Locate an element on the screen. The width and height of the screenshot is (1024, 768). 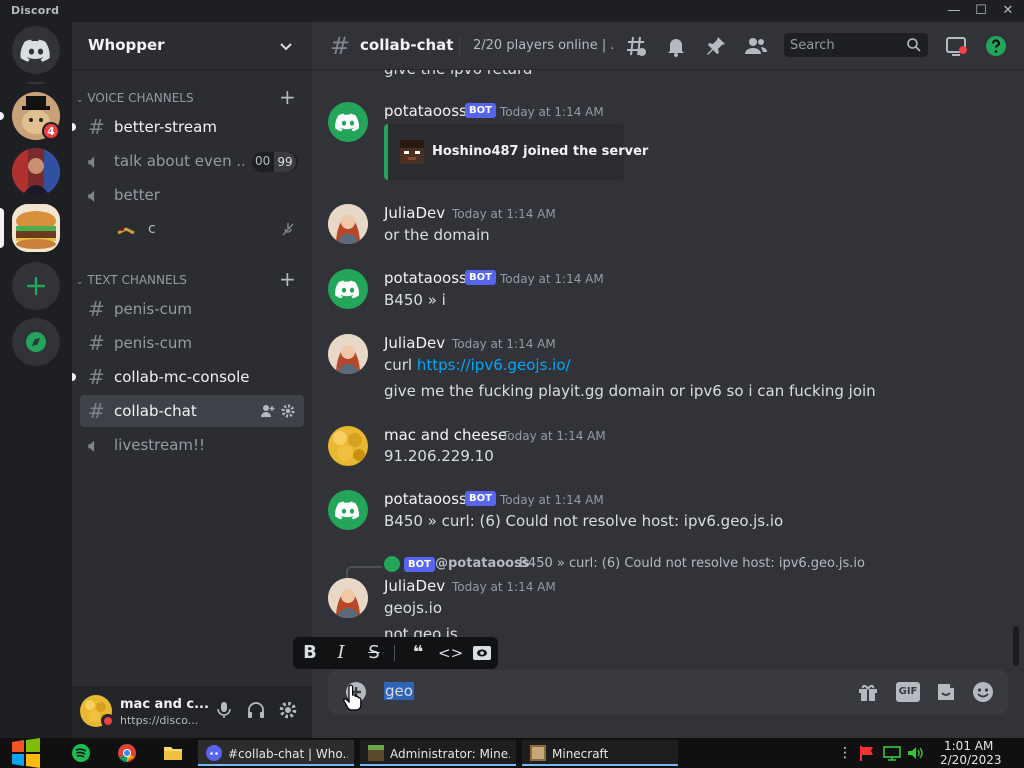
chevron-icon: ⌄ is located at coordinates (80, 282).